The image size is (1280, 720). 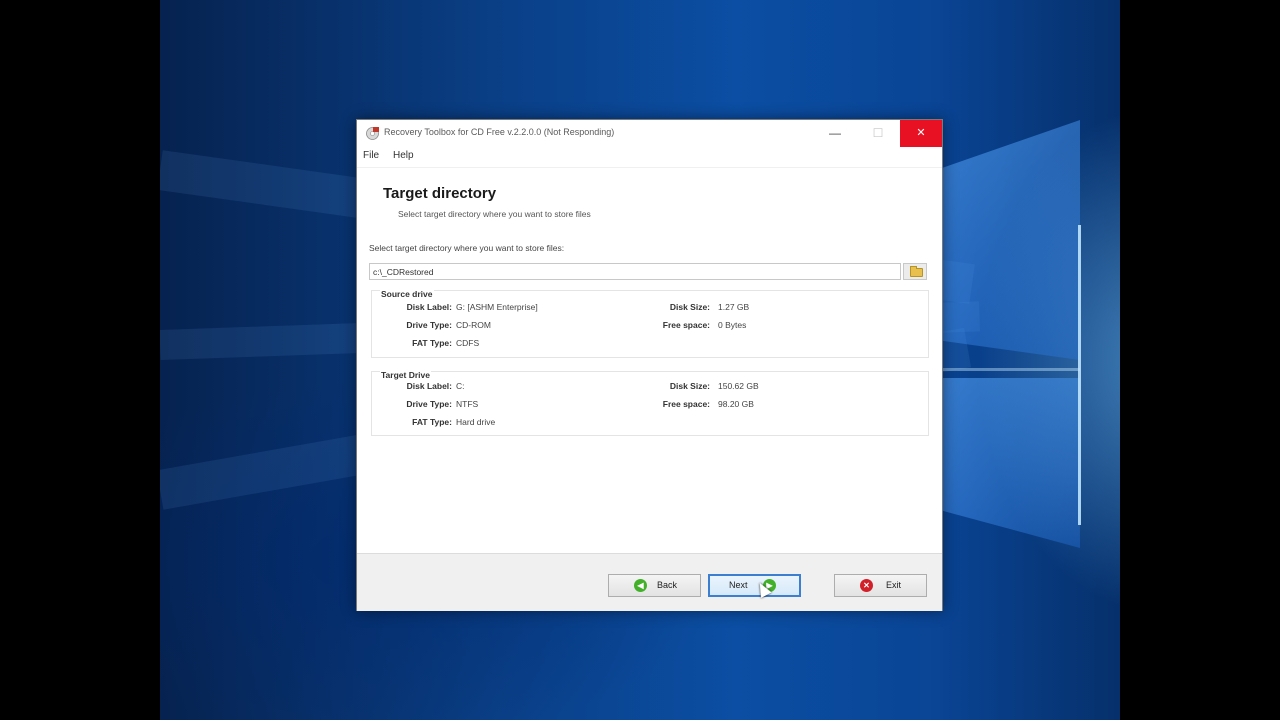 What do you see at coordinates (732, 325) in the screenshot?
I see `source-free-space: 0 Bytes` at bounding box center [732, 325].